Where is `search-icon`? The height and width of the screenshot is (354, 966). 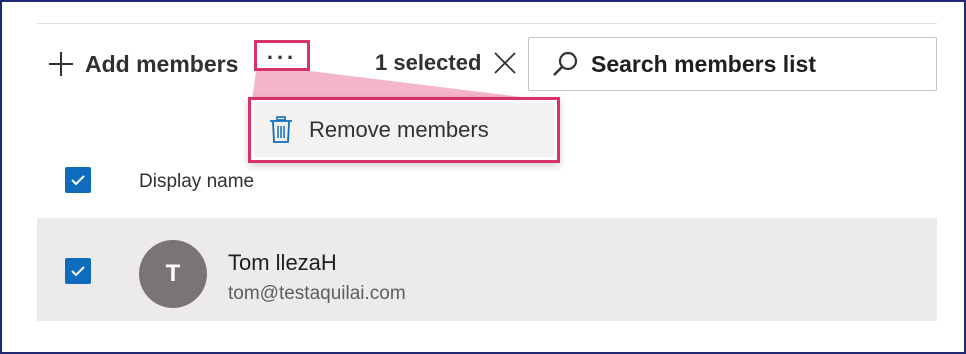
search-icon is located at coordinates (565, 64).